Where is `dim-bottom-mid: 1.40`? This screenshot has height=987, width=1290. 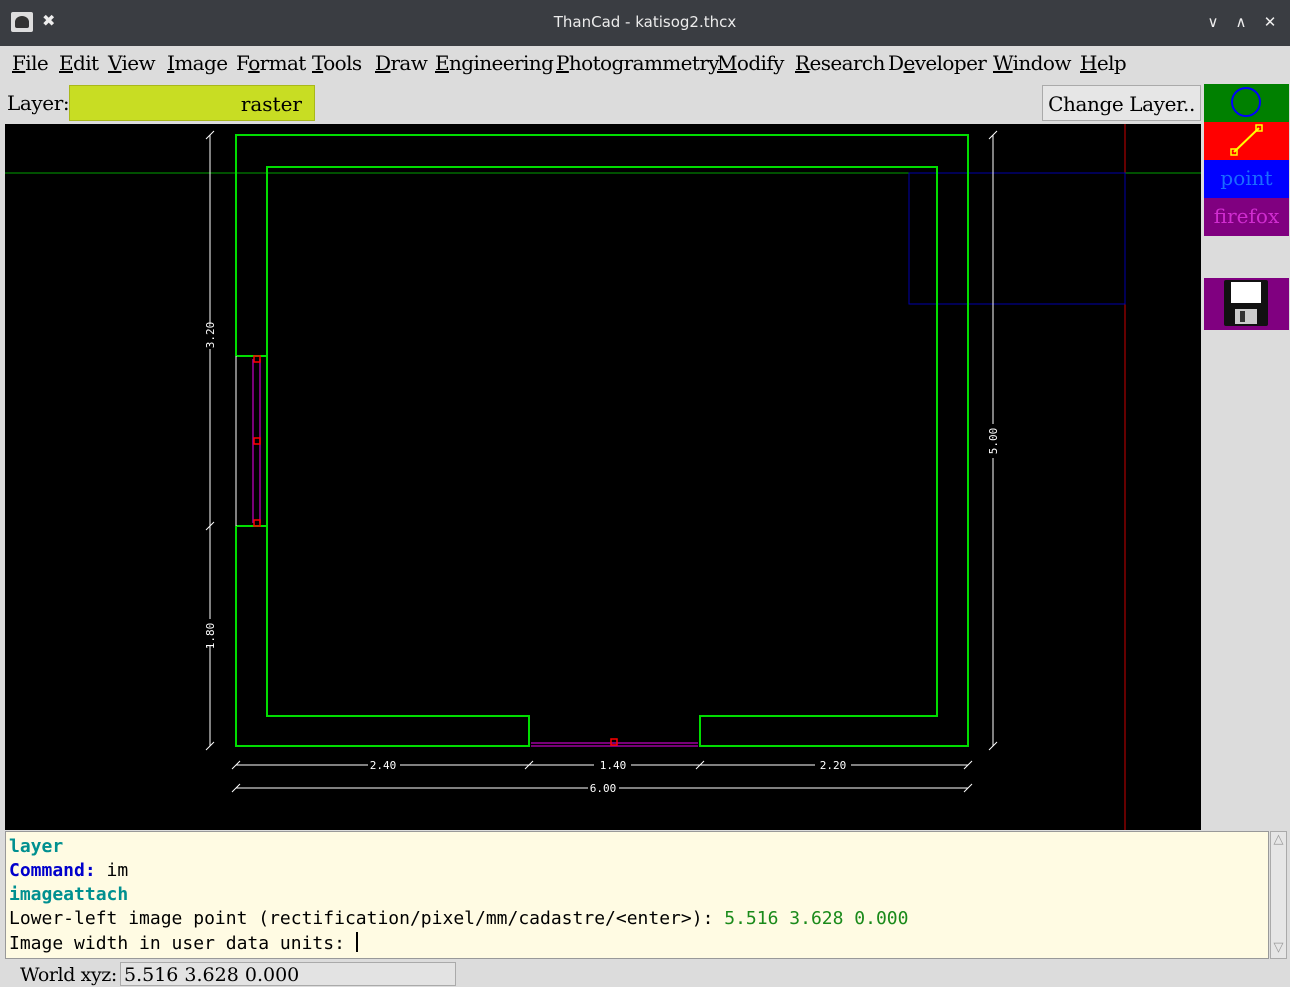 dim-bottom-mid: 1.40 is located at coordinates (613, 765).